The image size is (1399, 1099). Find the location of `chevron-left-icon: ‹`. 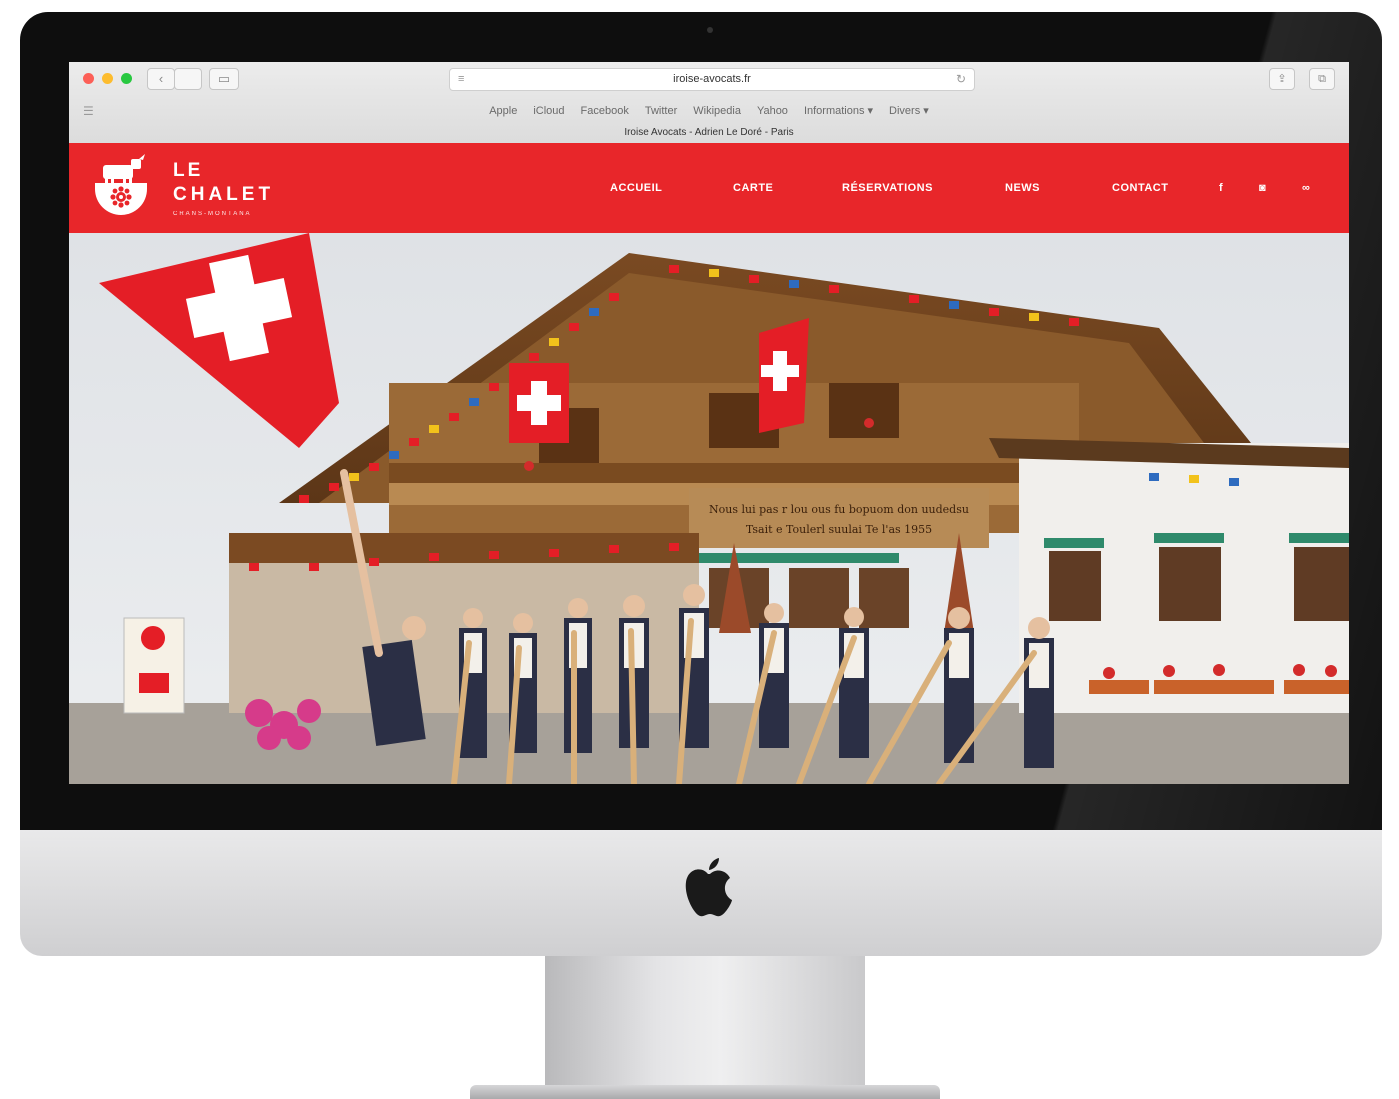

chevron-left-icon: ‹ is located at coordinates (161, 78).